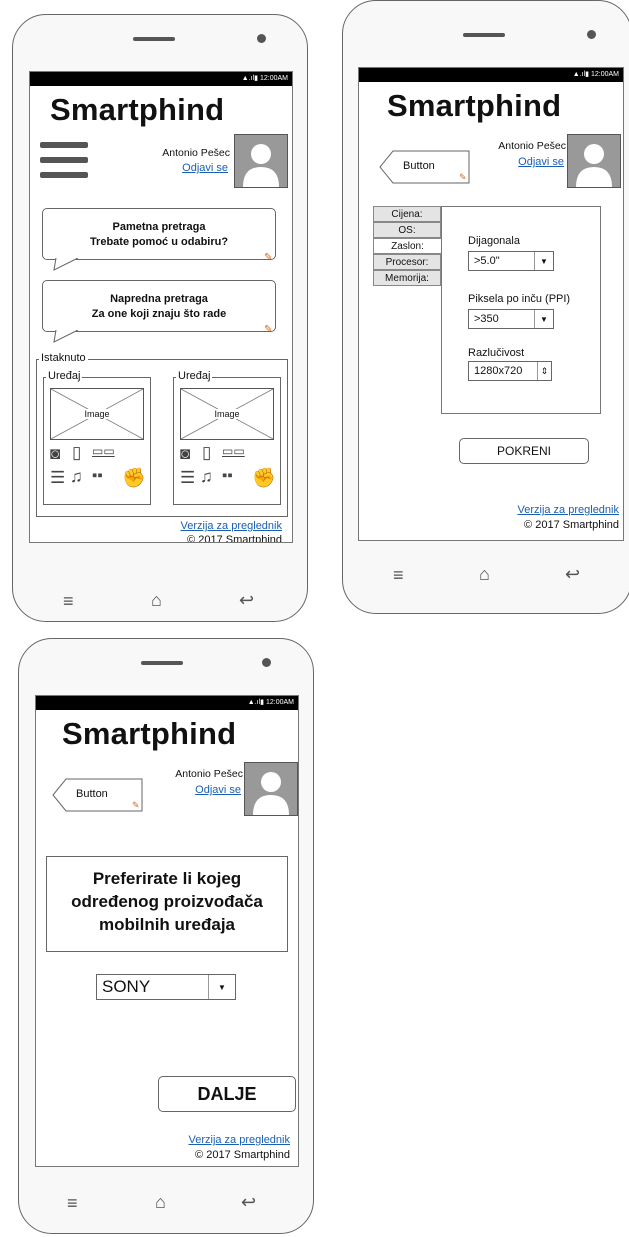  I want to click on hamburger-menu-button, so click(64, 164).